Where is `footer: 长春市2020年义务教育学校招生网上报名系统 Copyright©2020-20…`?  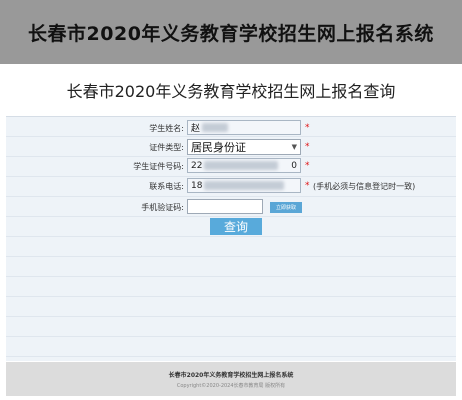 footer: 长春市2020年义务教育学校招生网上报名系统 Copyright©2020-20… is located at coordinates (231, 379).